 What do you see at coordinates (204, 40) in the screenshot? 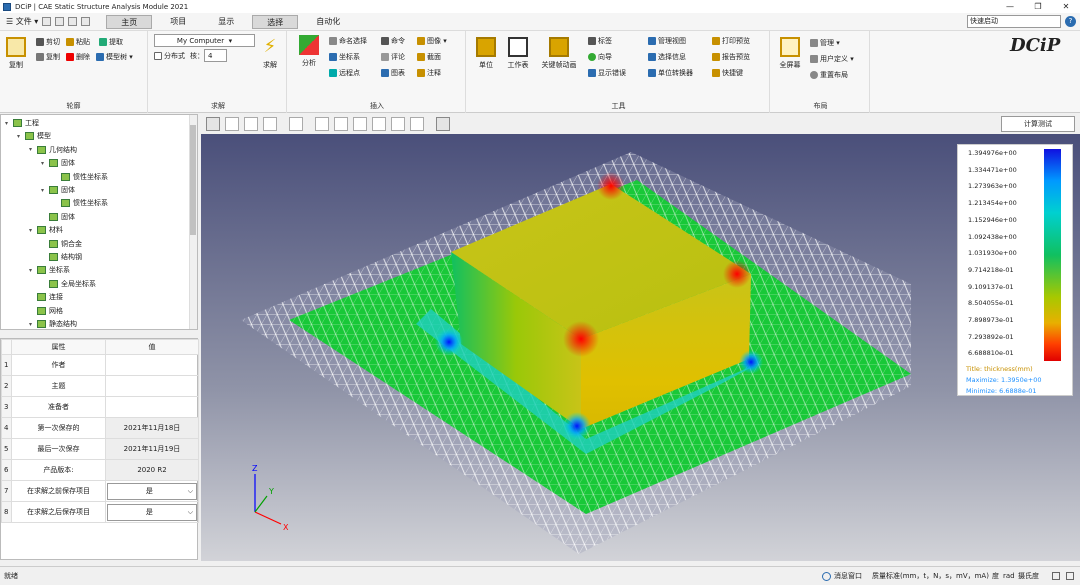
I see `computer-select: My Computer ▾` at bounding box center [204, 40].